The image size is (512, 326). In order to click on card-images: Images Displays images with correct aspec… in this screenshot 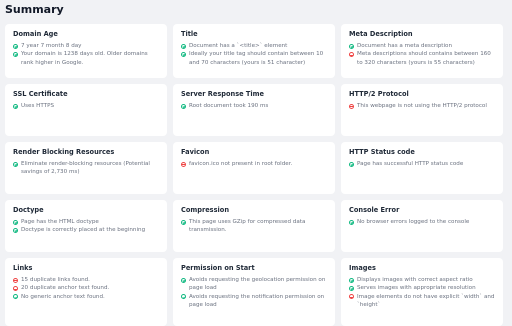, I will do `click(422, 292)`.